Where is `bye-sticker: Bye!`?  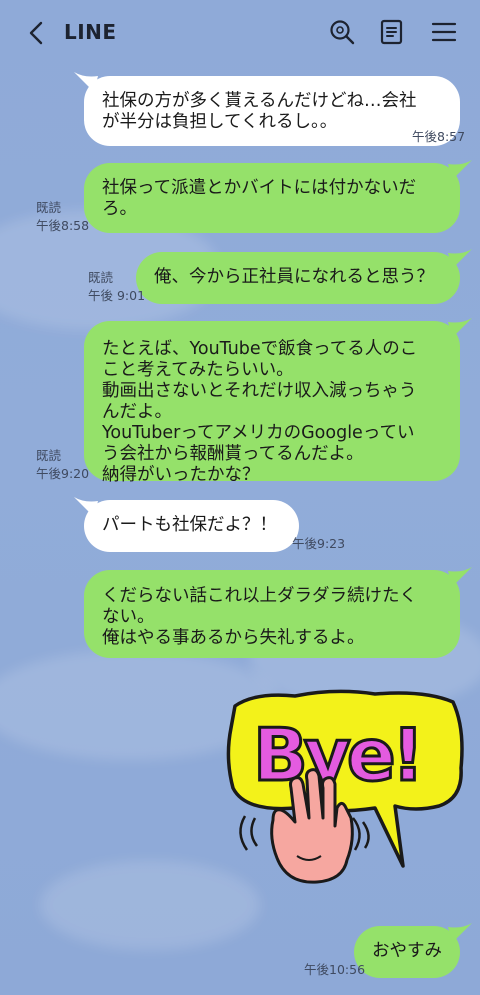
bye-sticker: Bye! is located at coordinates (345, 788).